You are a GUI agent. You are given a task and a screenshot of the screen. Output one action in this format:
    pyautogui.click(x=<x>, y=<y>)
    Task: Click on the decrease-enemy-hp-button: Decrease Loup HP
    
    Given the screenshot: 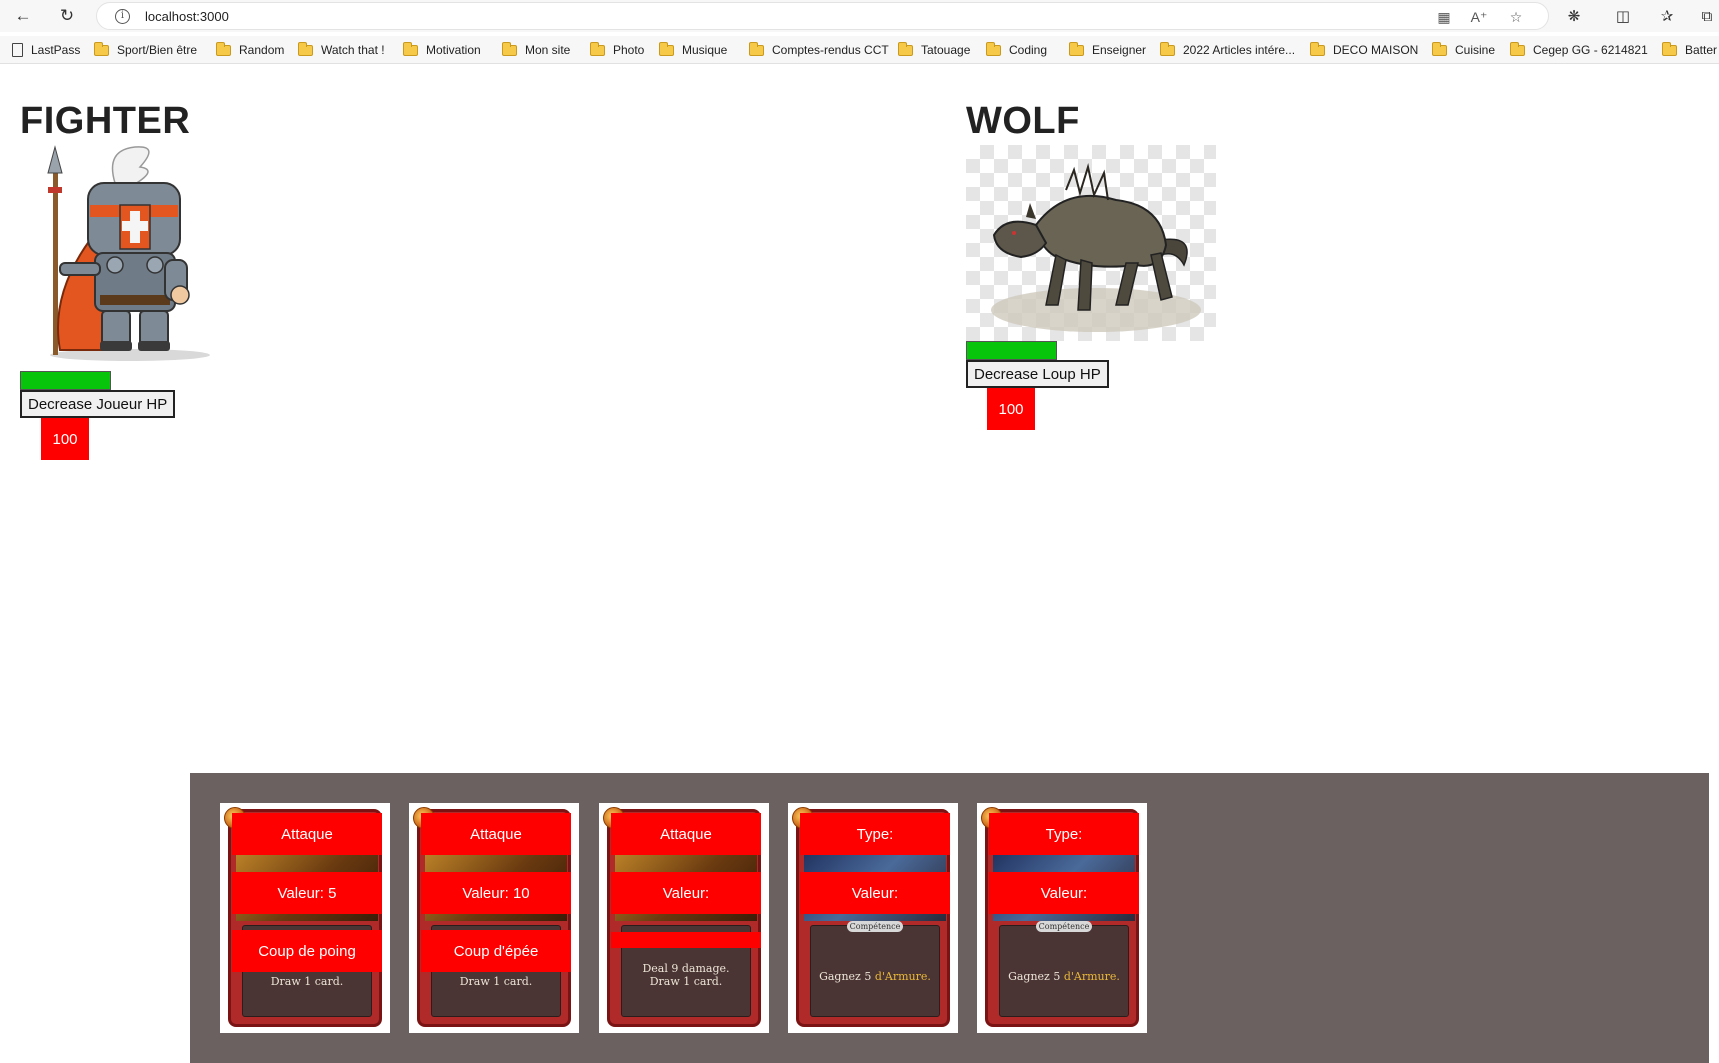 What is the action you would take?
    pyautogui.click(x=1037, y=374)
    